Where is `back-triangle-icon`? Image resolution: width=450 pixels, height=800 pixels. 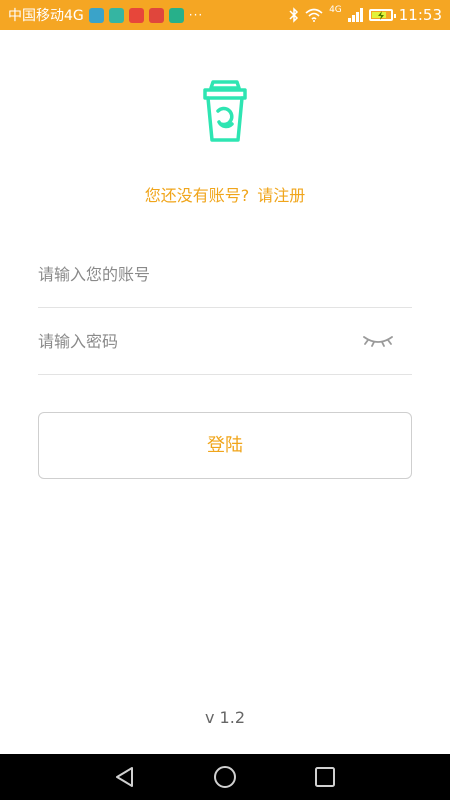 back-triangle-icon is located at coordinates (125, 777).